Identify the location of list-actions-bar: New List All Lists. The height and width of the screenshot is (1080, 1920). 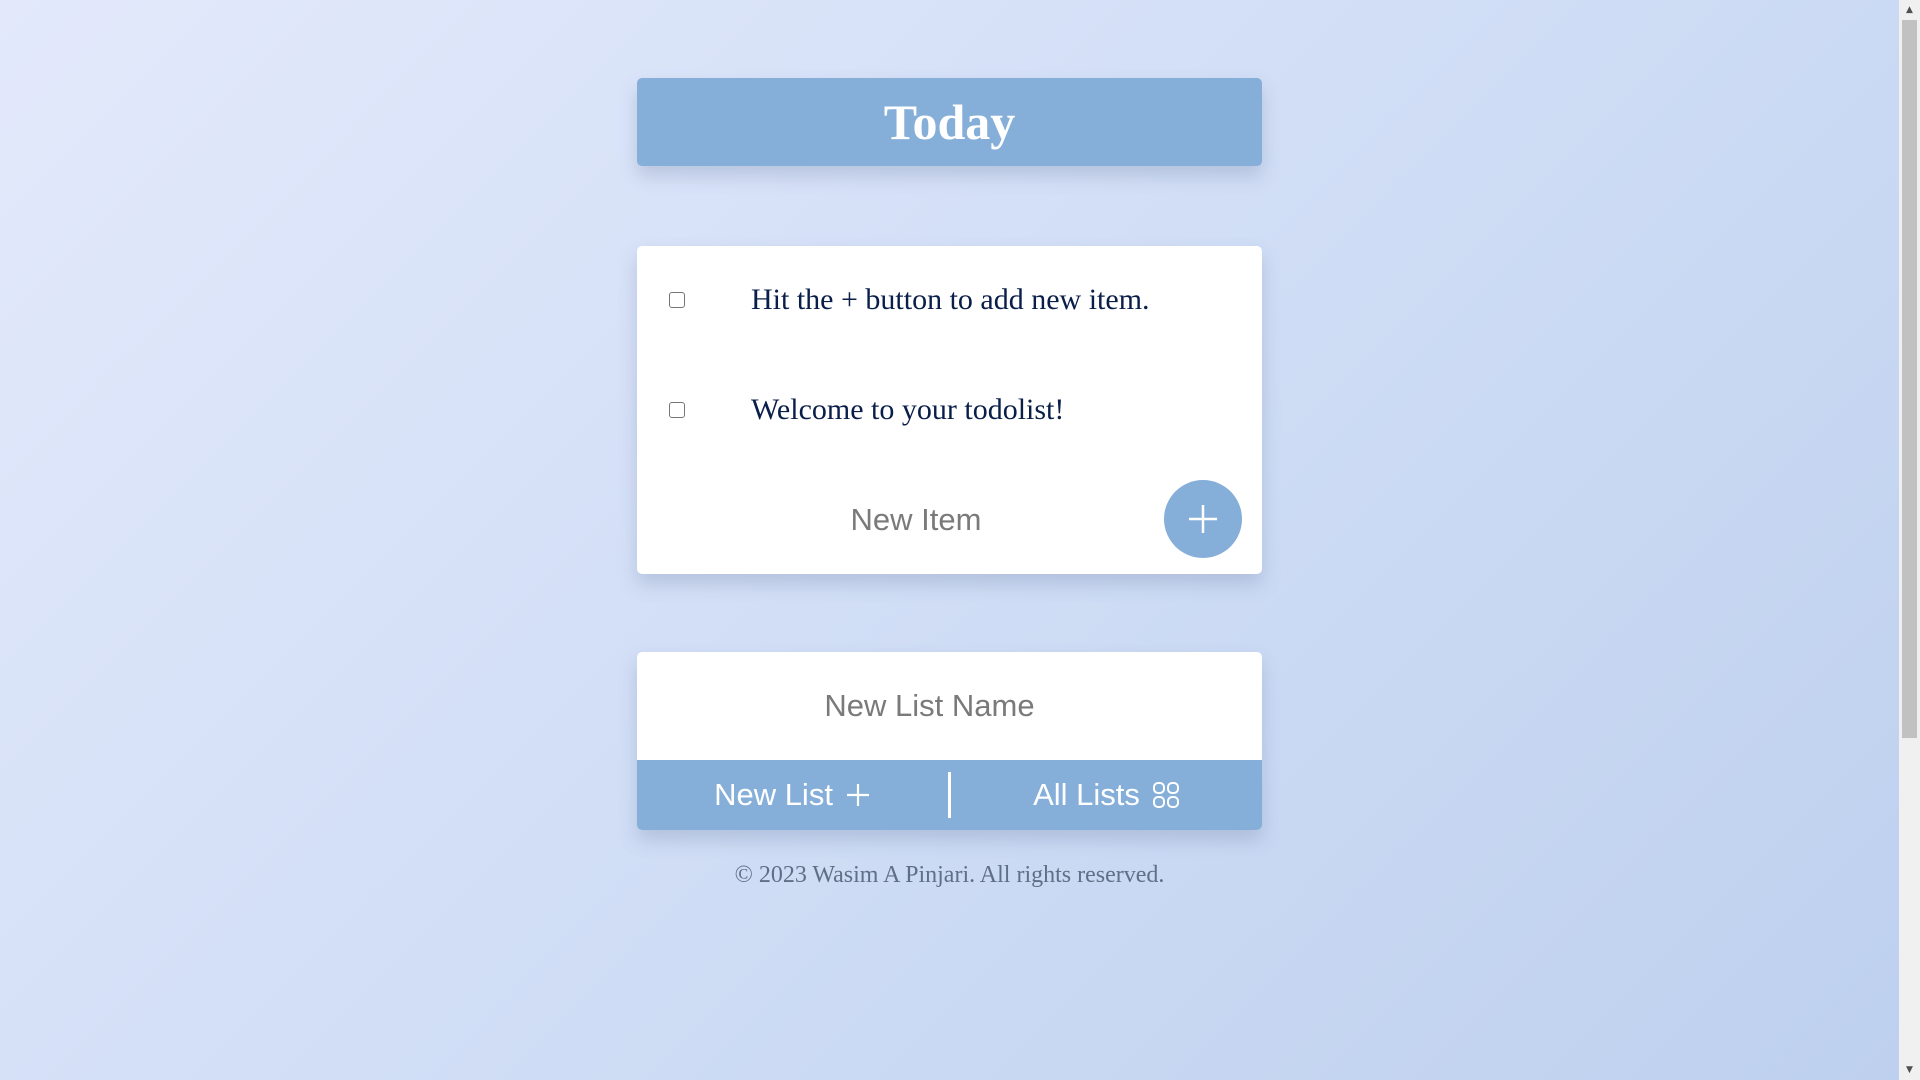
(949, 795).